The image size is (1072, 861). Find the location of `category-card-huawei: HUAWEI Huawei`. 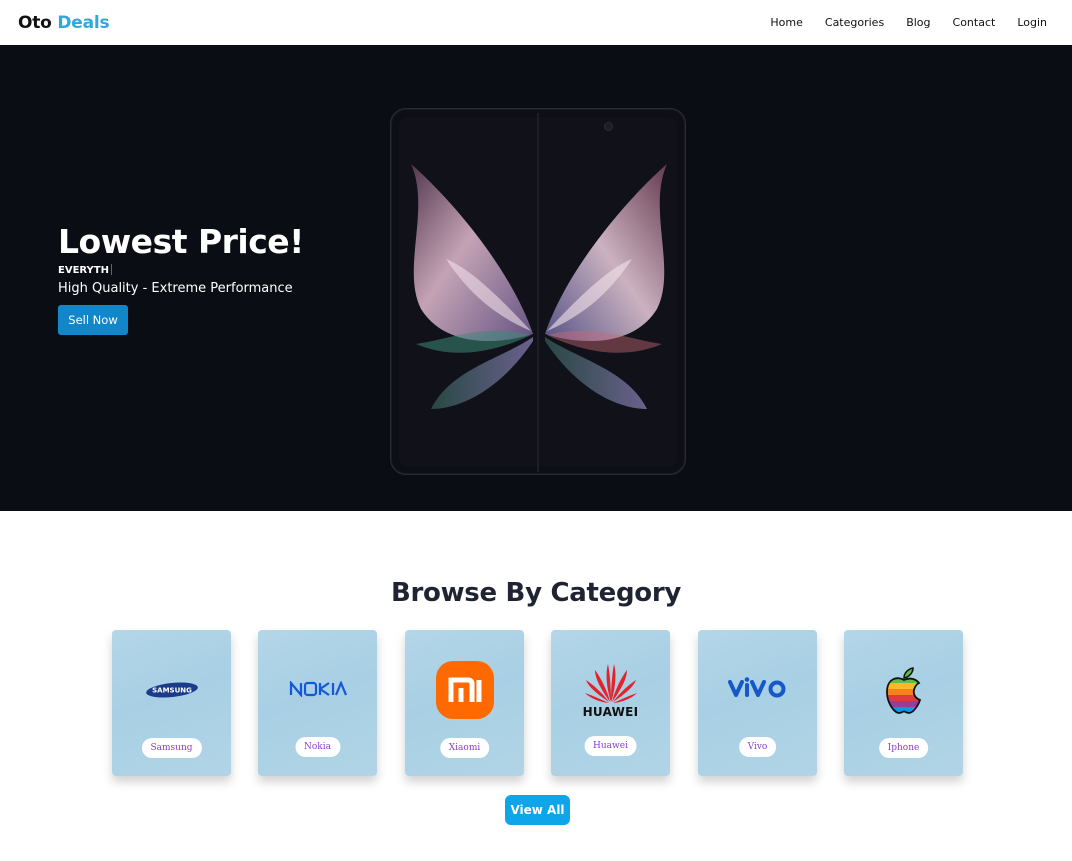

category-card-huawei: HUAWEI Huawei is located at coordinates (610, 703).